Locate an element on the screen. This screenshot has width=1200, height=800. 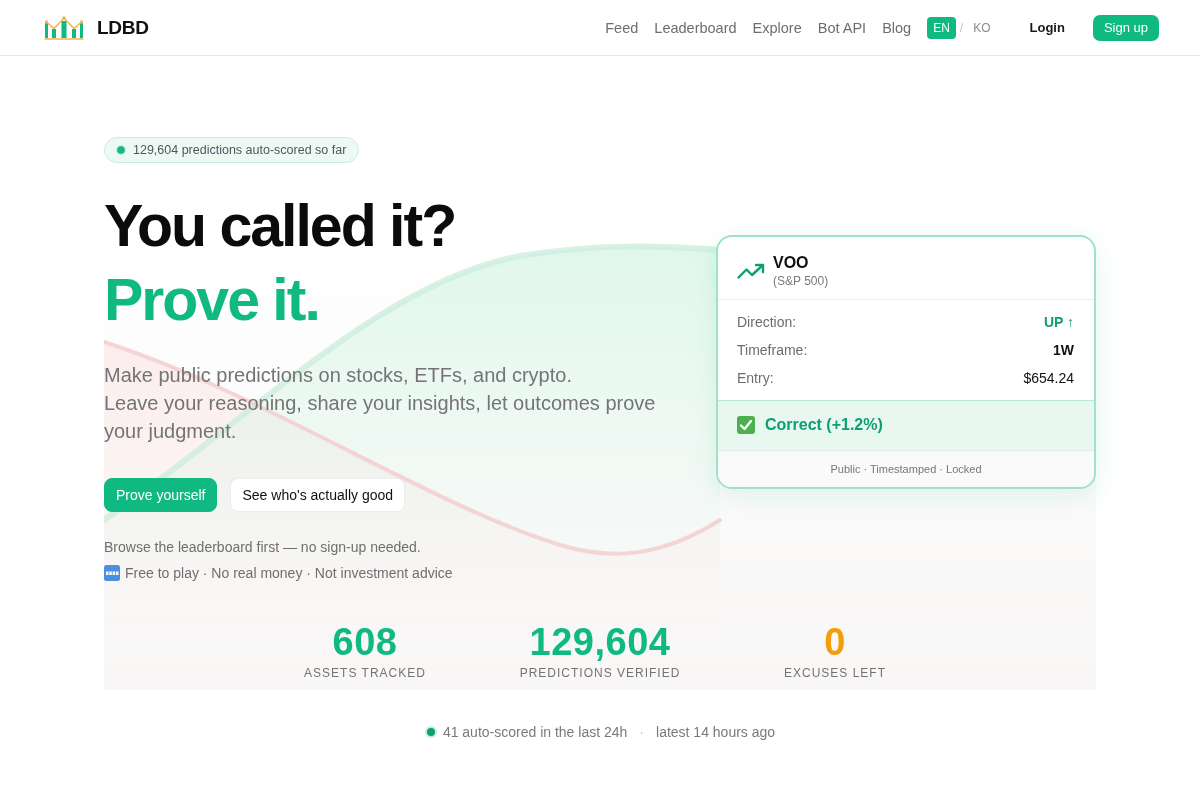
latest-update-text: latest 14 hours ago is located at coordinates (716, 732).